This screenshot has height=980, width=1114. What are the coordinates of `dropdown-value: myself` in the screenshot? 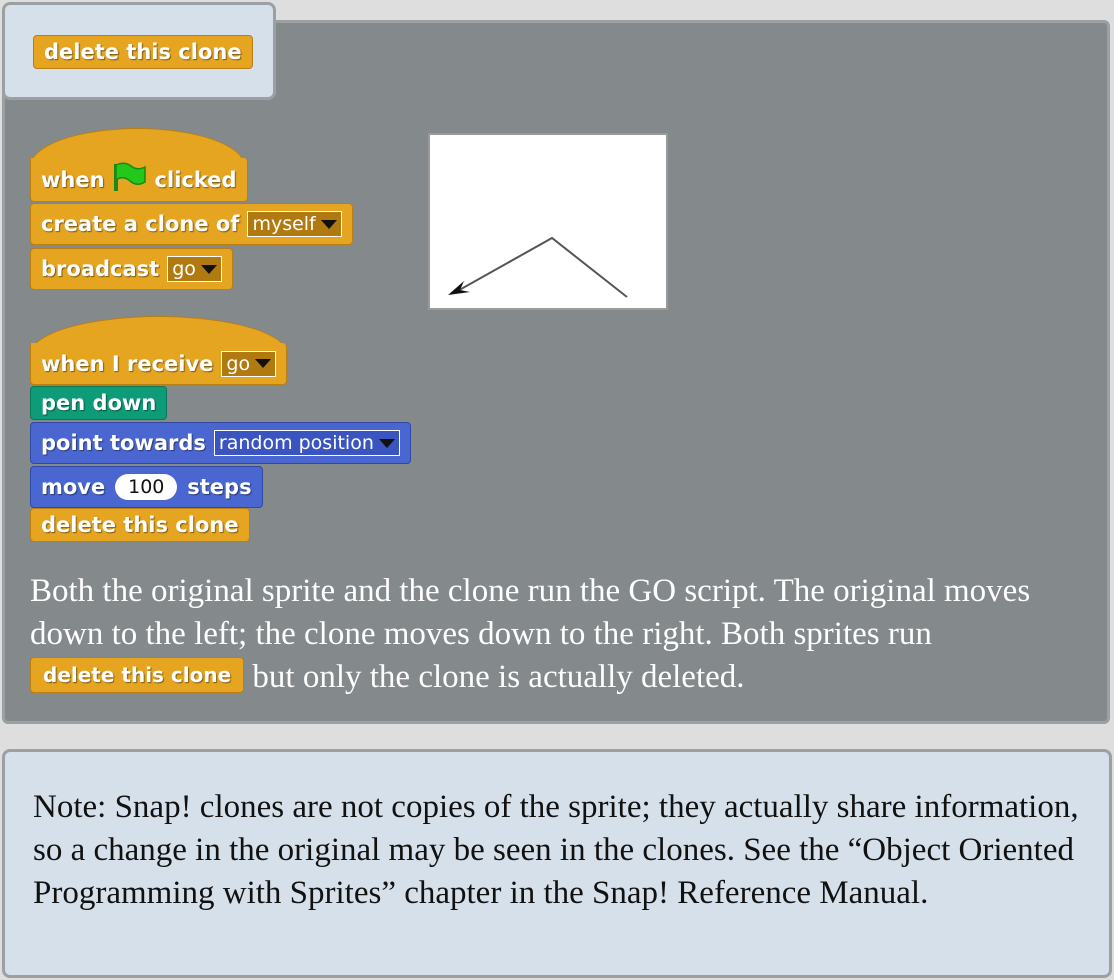 It's located at (284, 224).